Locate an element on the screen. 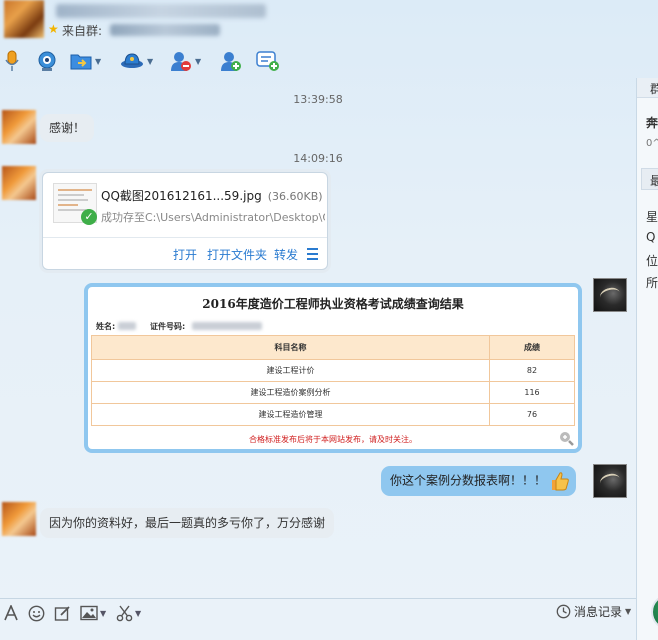 The image size is (658, 640). side-panel-text: 所 is located at coordinates (652, 283).